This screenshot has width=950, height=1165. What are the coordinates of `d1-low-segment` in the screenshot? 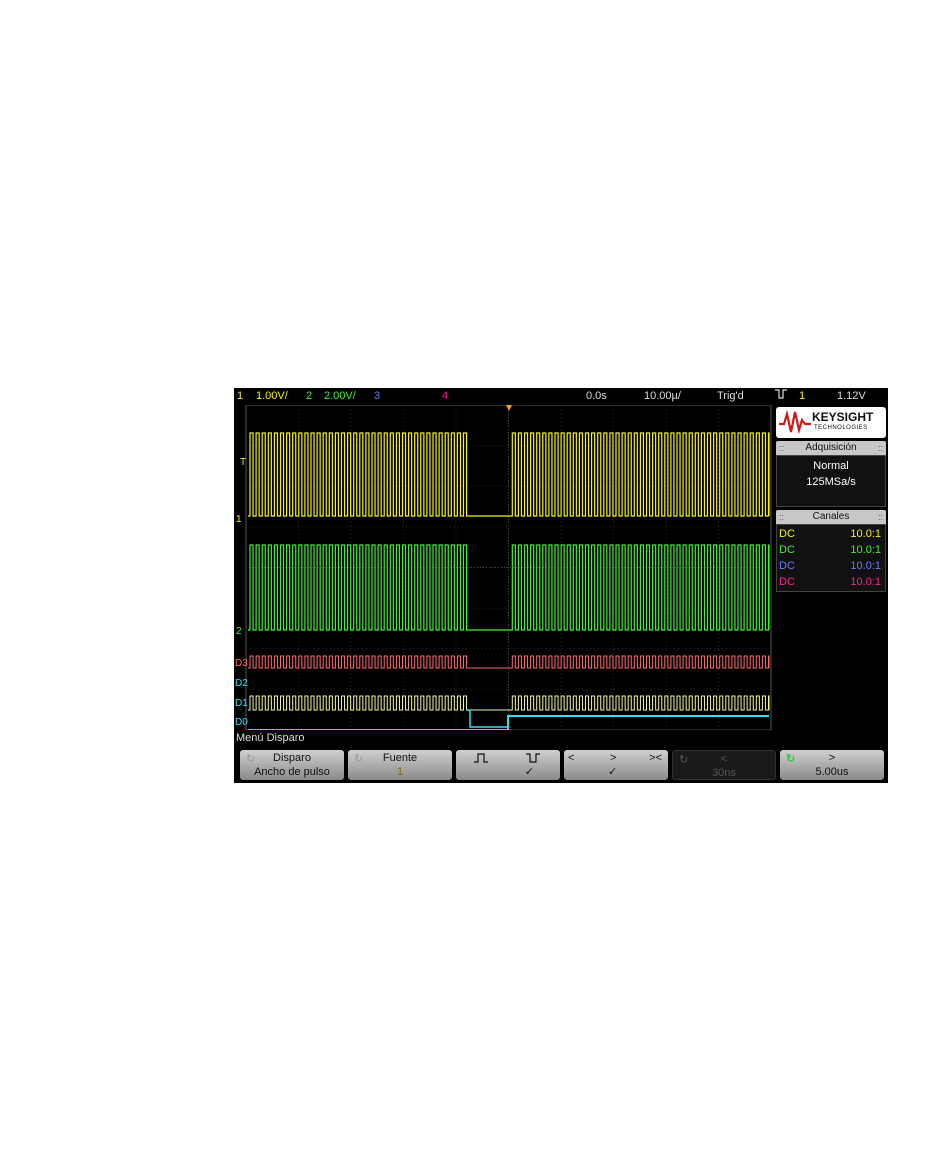 It's located at (487, 718).